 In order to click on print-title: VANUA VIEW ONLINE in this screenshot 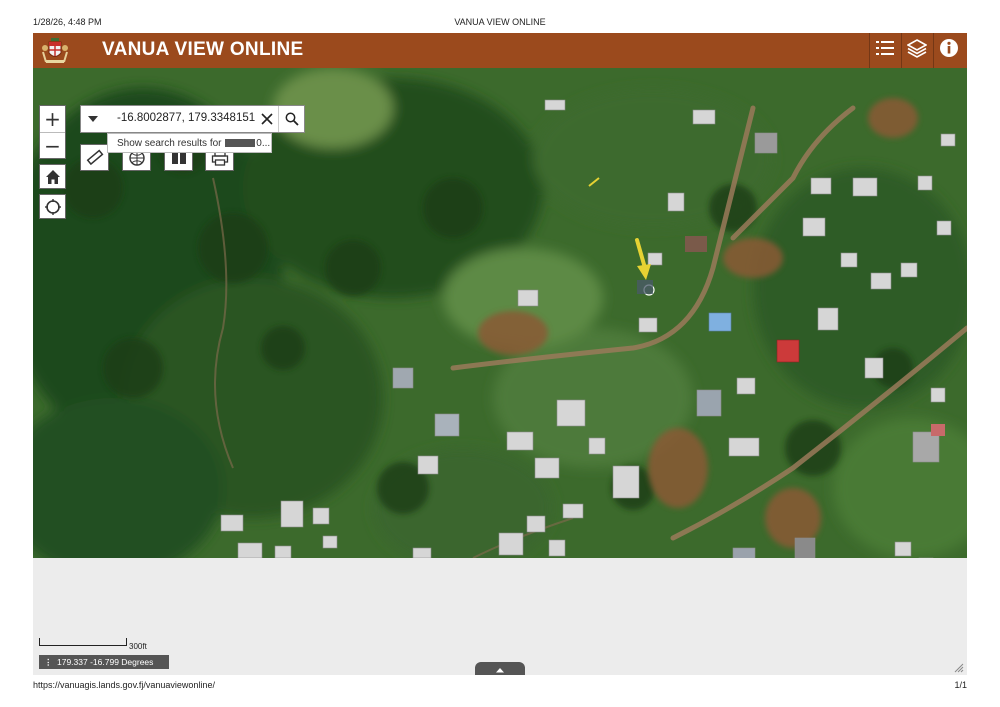, I will do `click(500, 22)`.